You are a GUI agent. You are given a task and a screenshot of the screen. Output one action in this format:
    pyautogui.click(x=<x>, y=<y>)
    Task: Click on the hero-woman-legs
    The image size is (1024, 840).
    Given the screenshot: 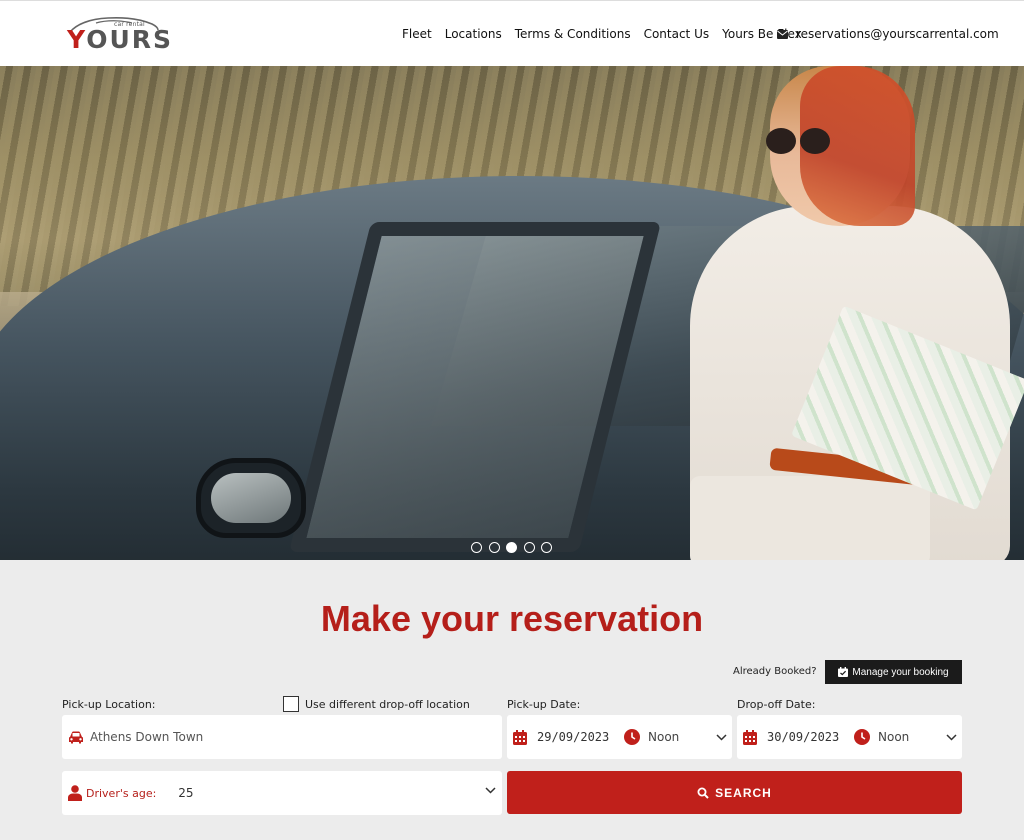 What is the action you would take?
    pyautogui.click(x=810, y=518)
    